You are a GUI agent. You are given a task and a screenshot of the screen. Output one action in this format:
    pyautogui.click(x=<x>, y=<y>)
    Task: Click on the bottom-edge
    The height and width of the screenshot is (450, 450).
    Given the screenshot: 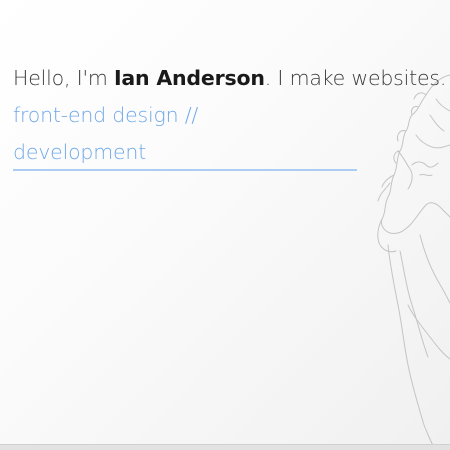 What is the action you would take?
    pyautogui.click(x=225, y=447)
    